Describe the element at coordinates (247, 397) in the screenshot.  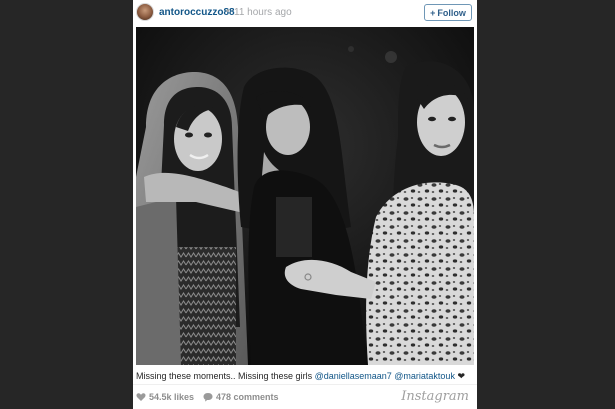
I see `comments-label: 478 comments` at that location.